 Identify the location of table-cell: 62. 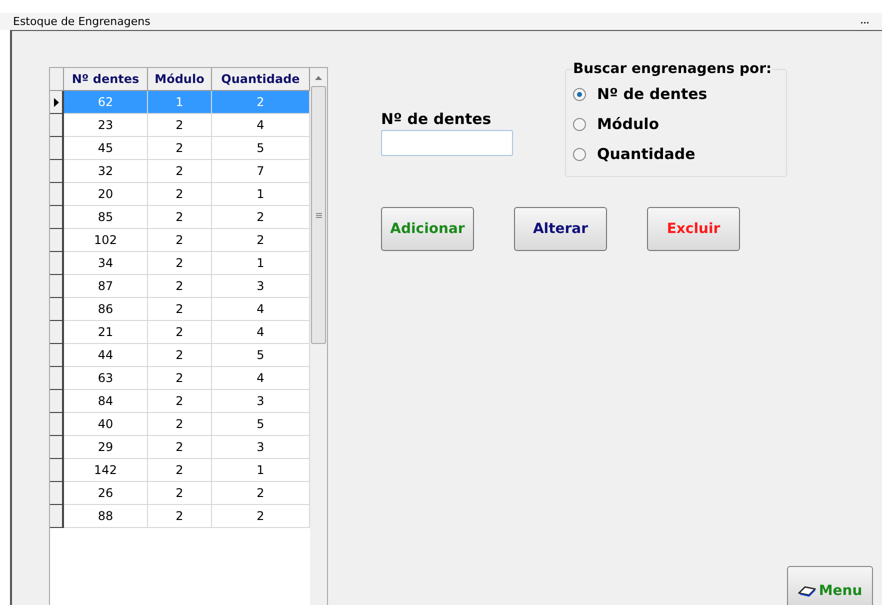
(106, 102).